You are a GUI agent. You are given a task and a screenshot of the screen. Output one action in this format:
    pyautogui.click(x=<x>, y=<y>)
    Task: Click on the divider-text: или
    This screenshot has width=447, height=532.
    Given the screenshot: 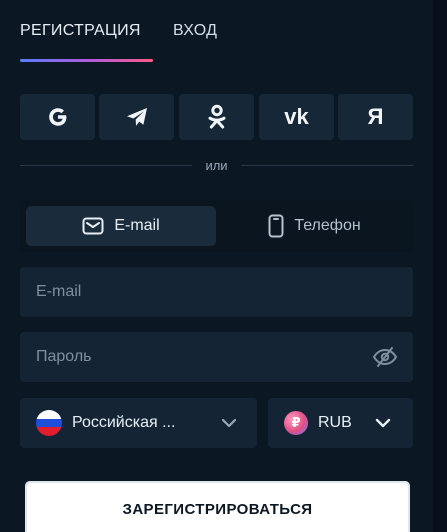 What is the action you would take?
    pyautogui.click(x=216, y=165)
    